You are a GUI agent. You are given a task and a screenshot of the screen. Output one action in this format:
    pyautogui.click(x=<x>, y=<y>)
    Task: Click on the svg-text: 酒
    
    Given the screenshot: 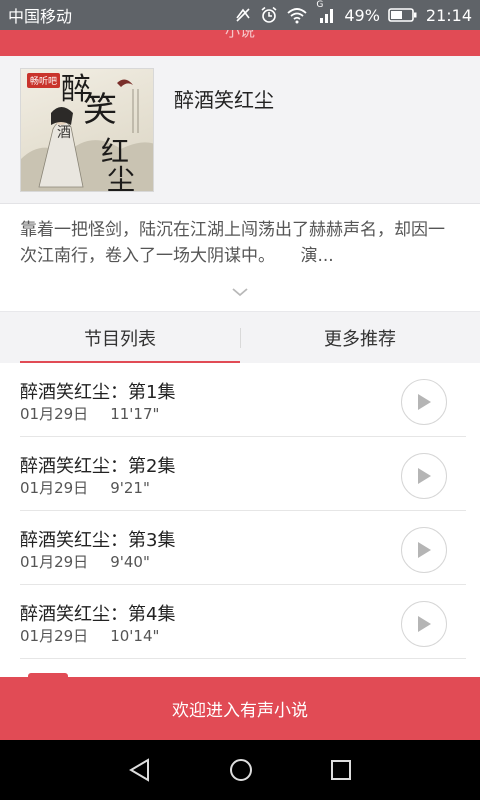 What is the action you would take?
    pyautogui.click(x=64, y=133)
    